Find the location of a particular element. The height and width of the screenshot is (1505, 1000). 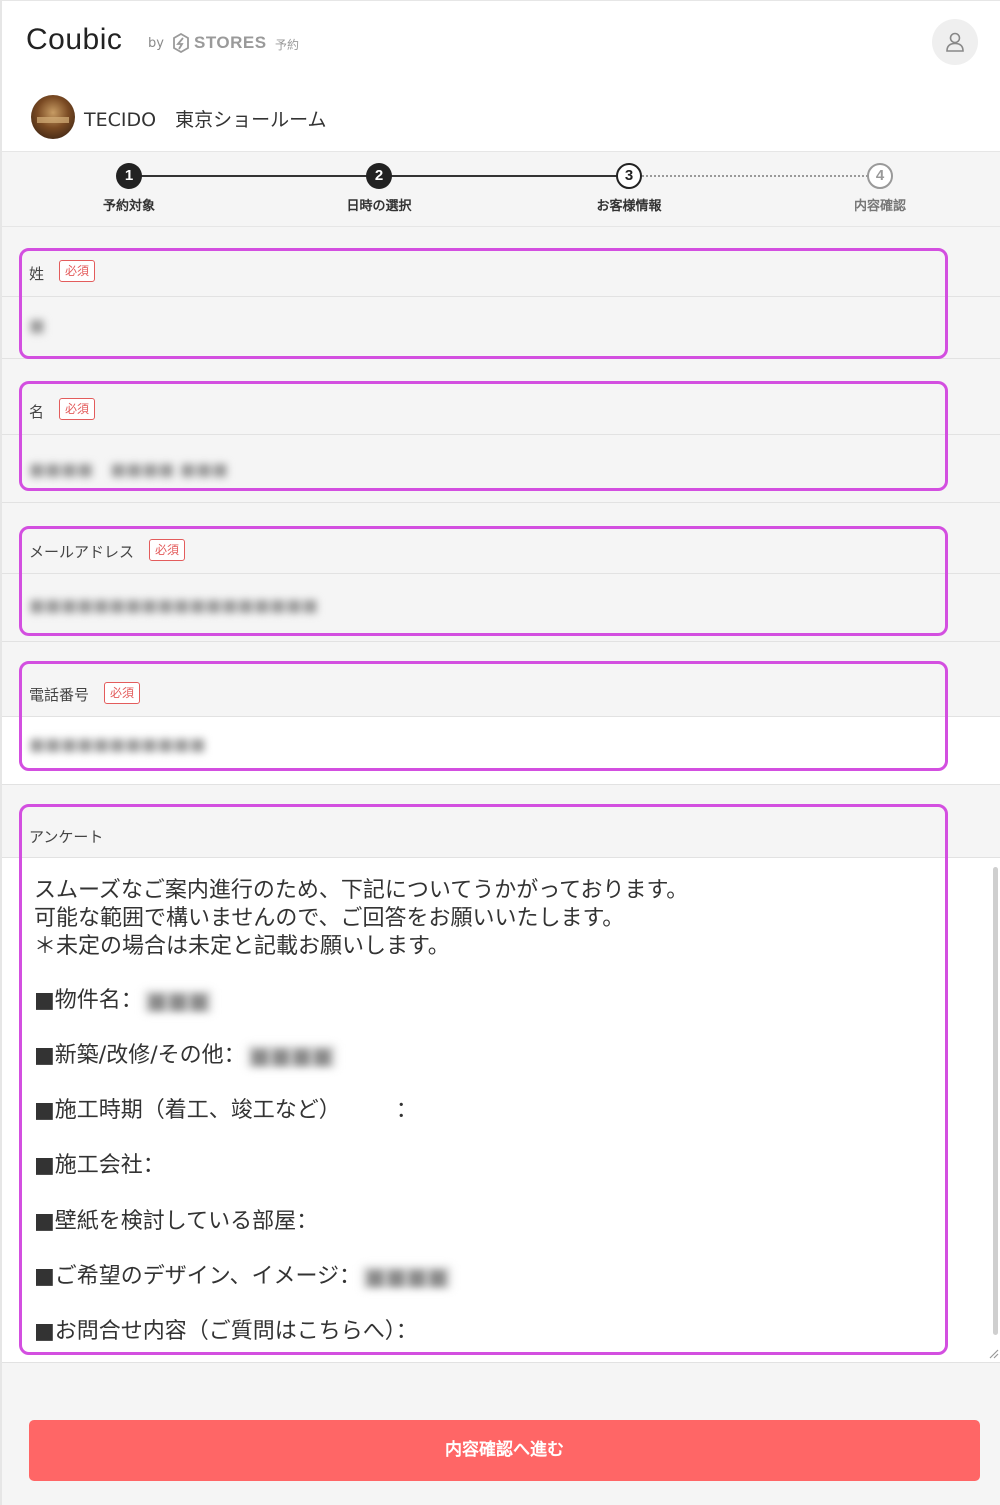

survey-question-room: ■壁紙を検討している部屋： is located at coordinates (176, 1221).